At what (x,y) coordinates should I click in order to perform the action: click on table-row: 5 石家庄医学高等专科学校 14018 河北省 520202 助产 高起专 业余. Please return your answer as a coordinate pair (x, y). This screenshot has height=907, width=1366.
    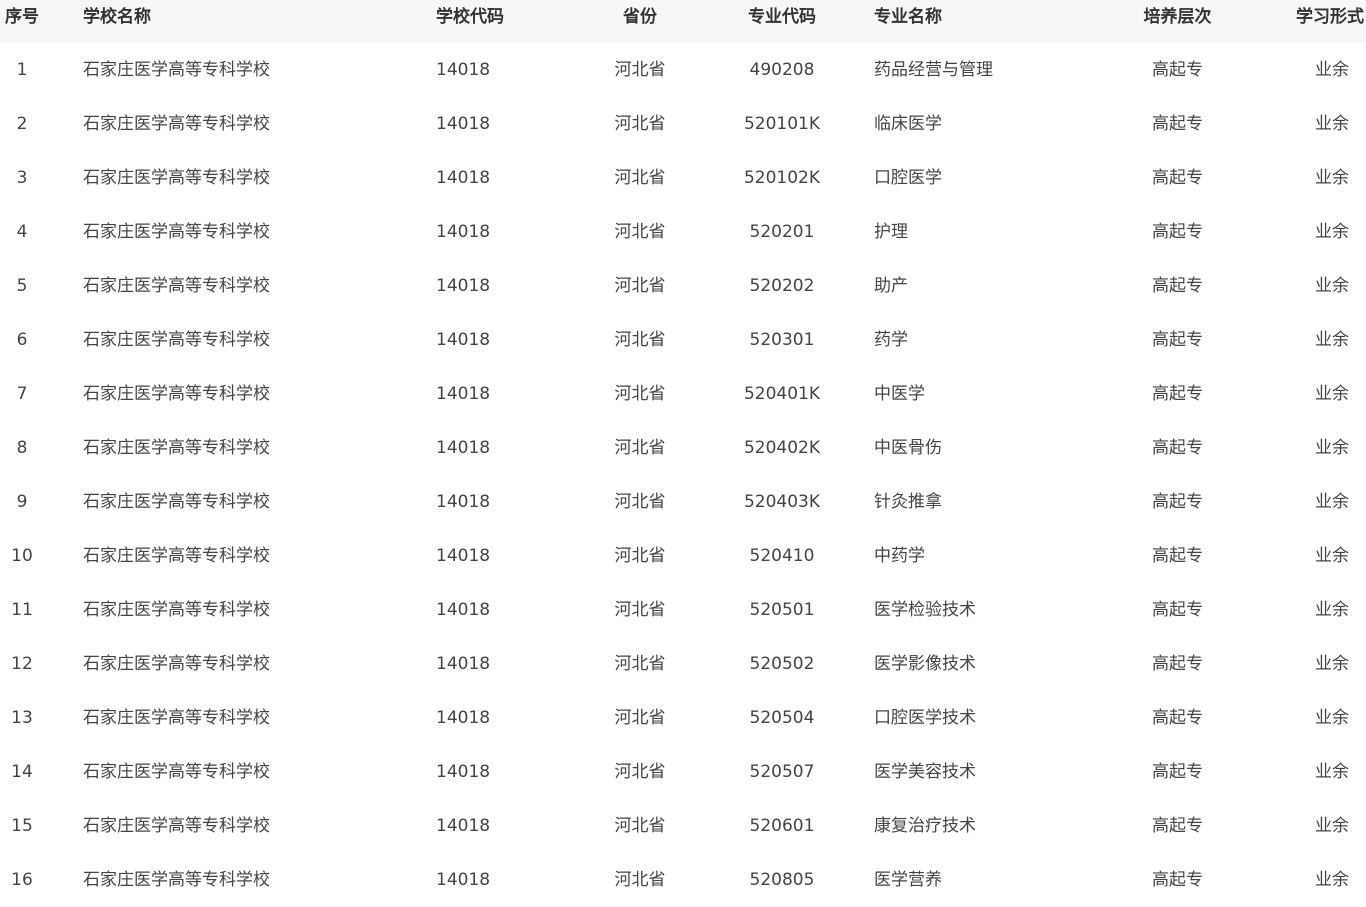
    Looking at the image, I should click on (683, 286).